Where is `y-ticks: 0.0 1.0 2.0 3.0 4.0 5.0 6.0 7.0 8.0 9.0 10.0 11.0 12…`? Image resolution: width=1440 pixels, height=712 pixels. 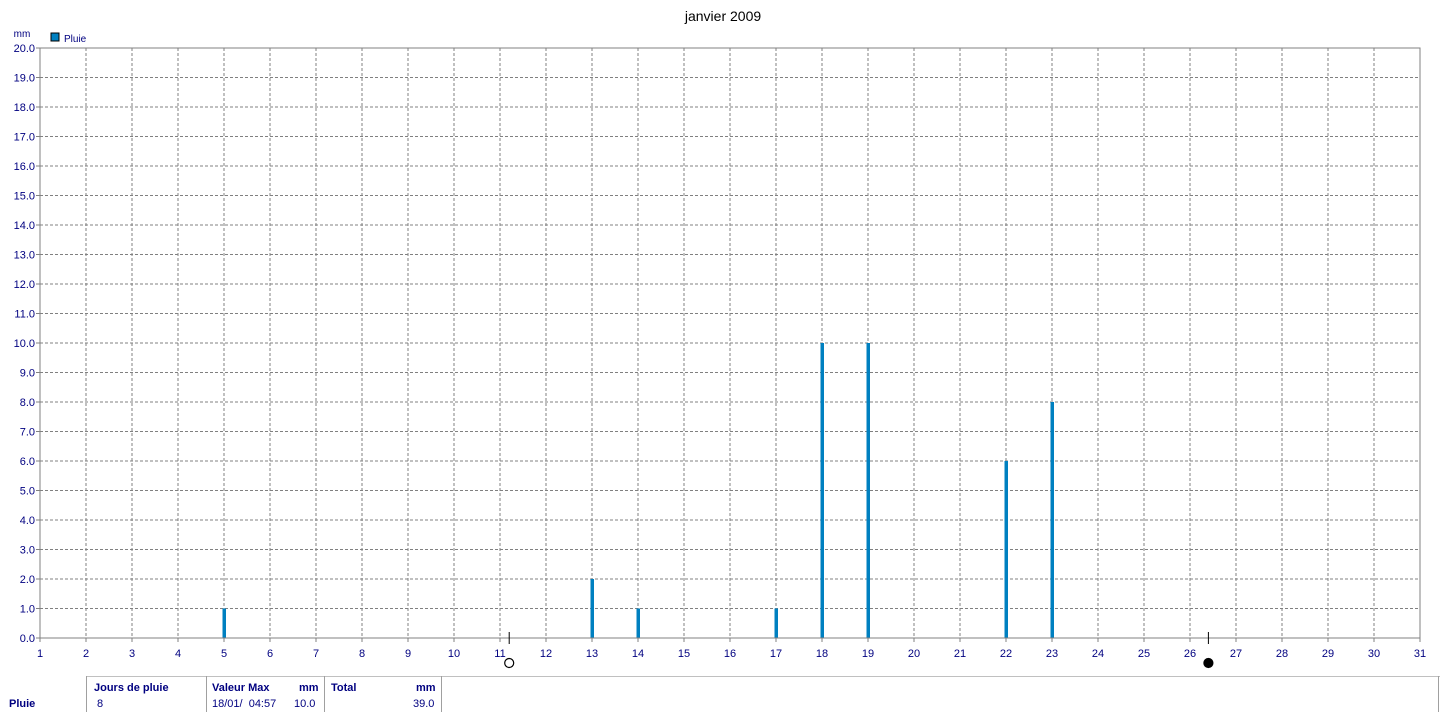
y-ticks: 0.0 1.0 2.0 3.0 4.0 5.0 6.0 7.0 8.0 9.0 10.0 11.0 12… is located at coordinates (27, 344).